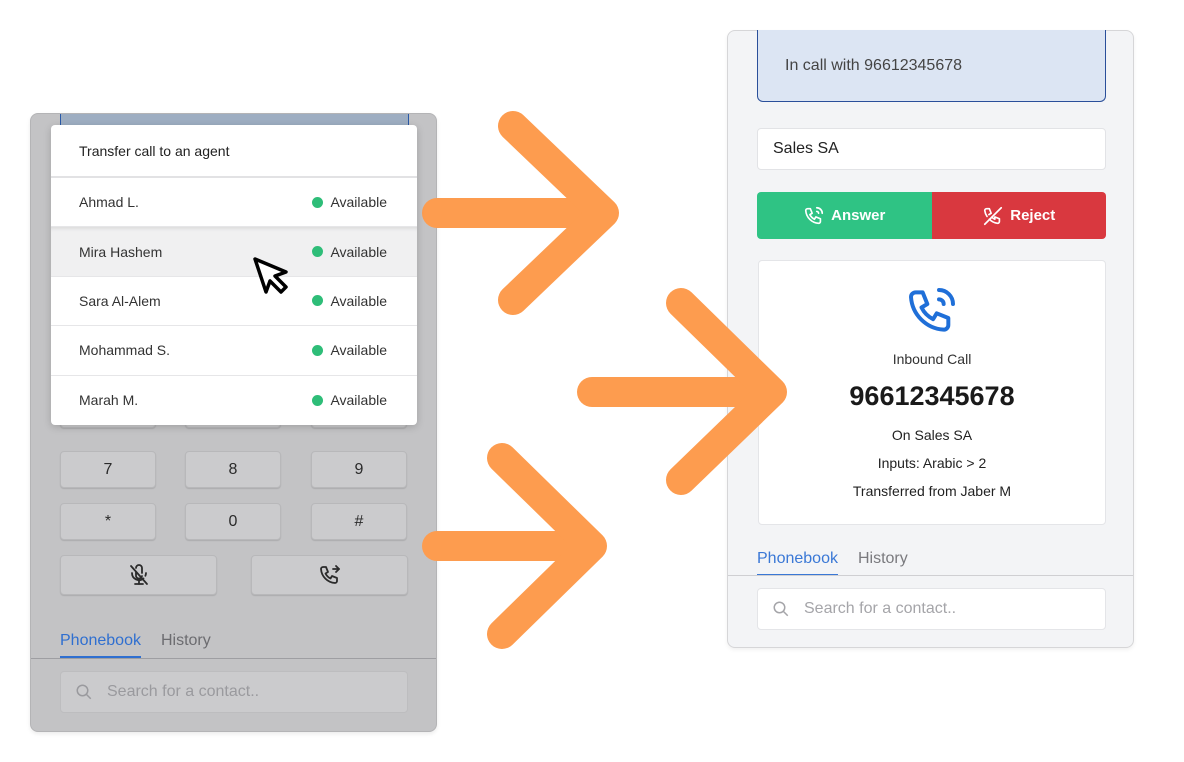 This screenshot has width=1184, height=762. Describe the element at coordinates (932, 359) in the screenshot. I see `call-type: Inbound Call` at that location.